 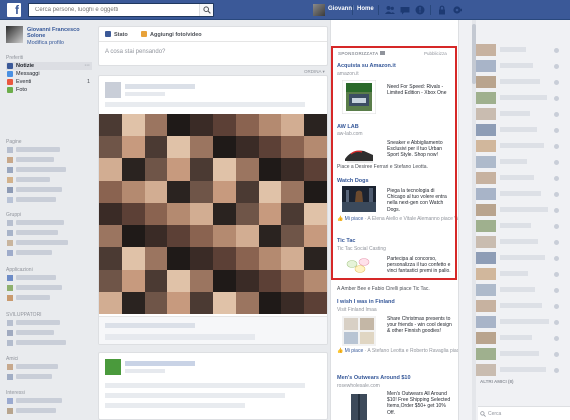 I want to click on ad-title-link: I wish I was in Finland, so click(x=366, y=302).